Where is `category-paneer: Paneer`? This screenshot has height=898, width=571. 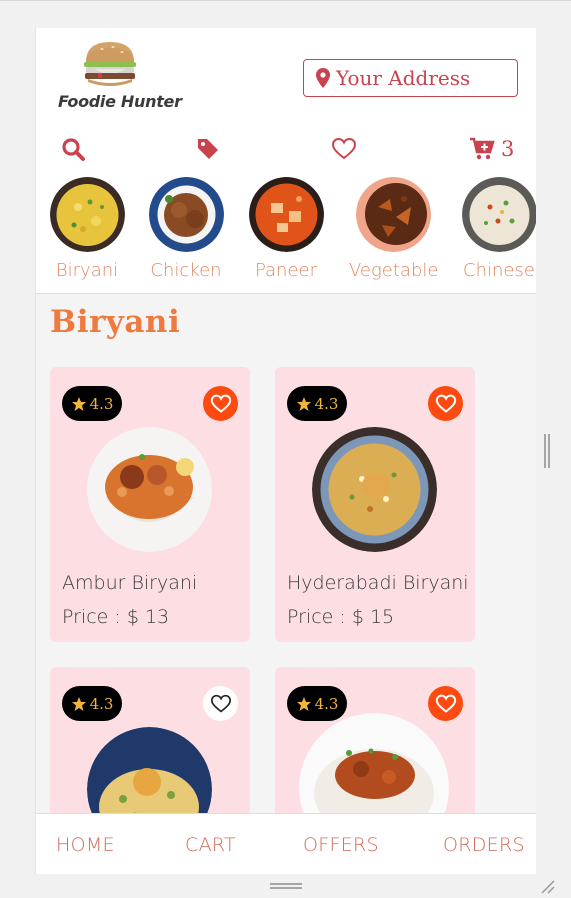
category-paneer: Paneer is located at coordinates (286, 229).